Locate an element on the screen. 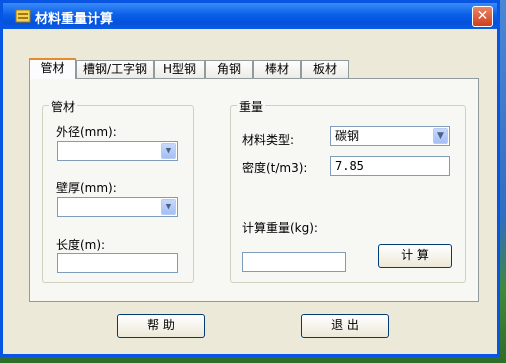 This screenshot has width=506, height=363. outer-diameter-label: 外径(mm): is located at coordinates (86, 132).